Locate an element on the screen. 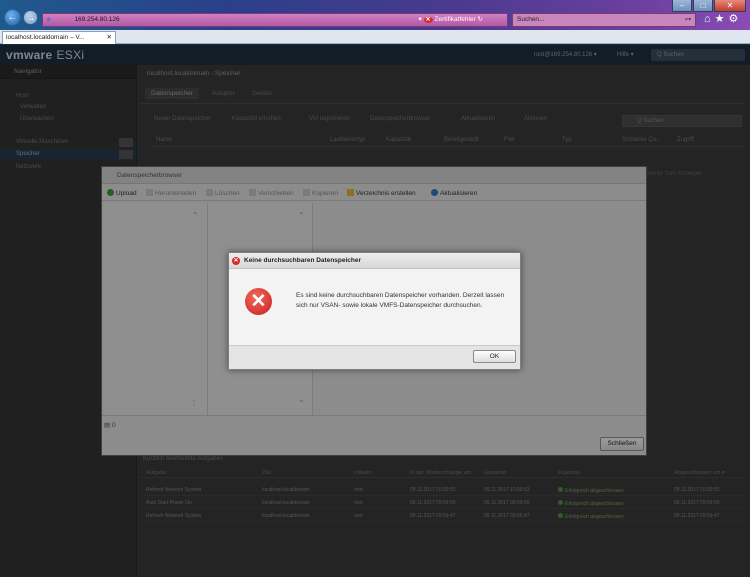 The image size is (750, 577). forward-button: → is located at coordinates (30, 17).